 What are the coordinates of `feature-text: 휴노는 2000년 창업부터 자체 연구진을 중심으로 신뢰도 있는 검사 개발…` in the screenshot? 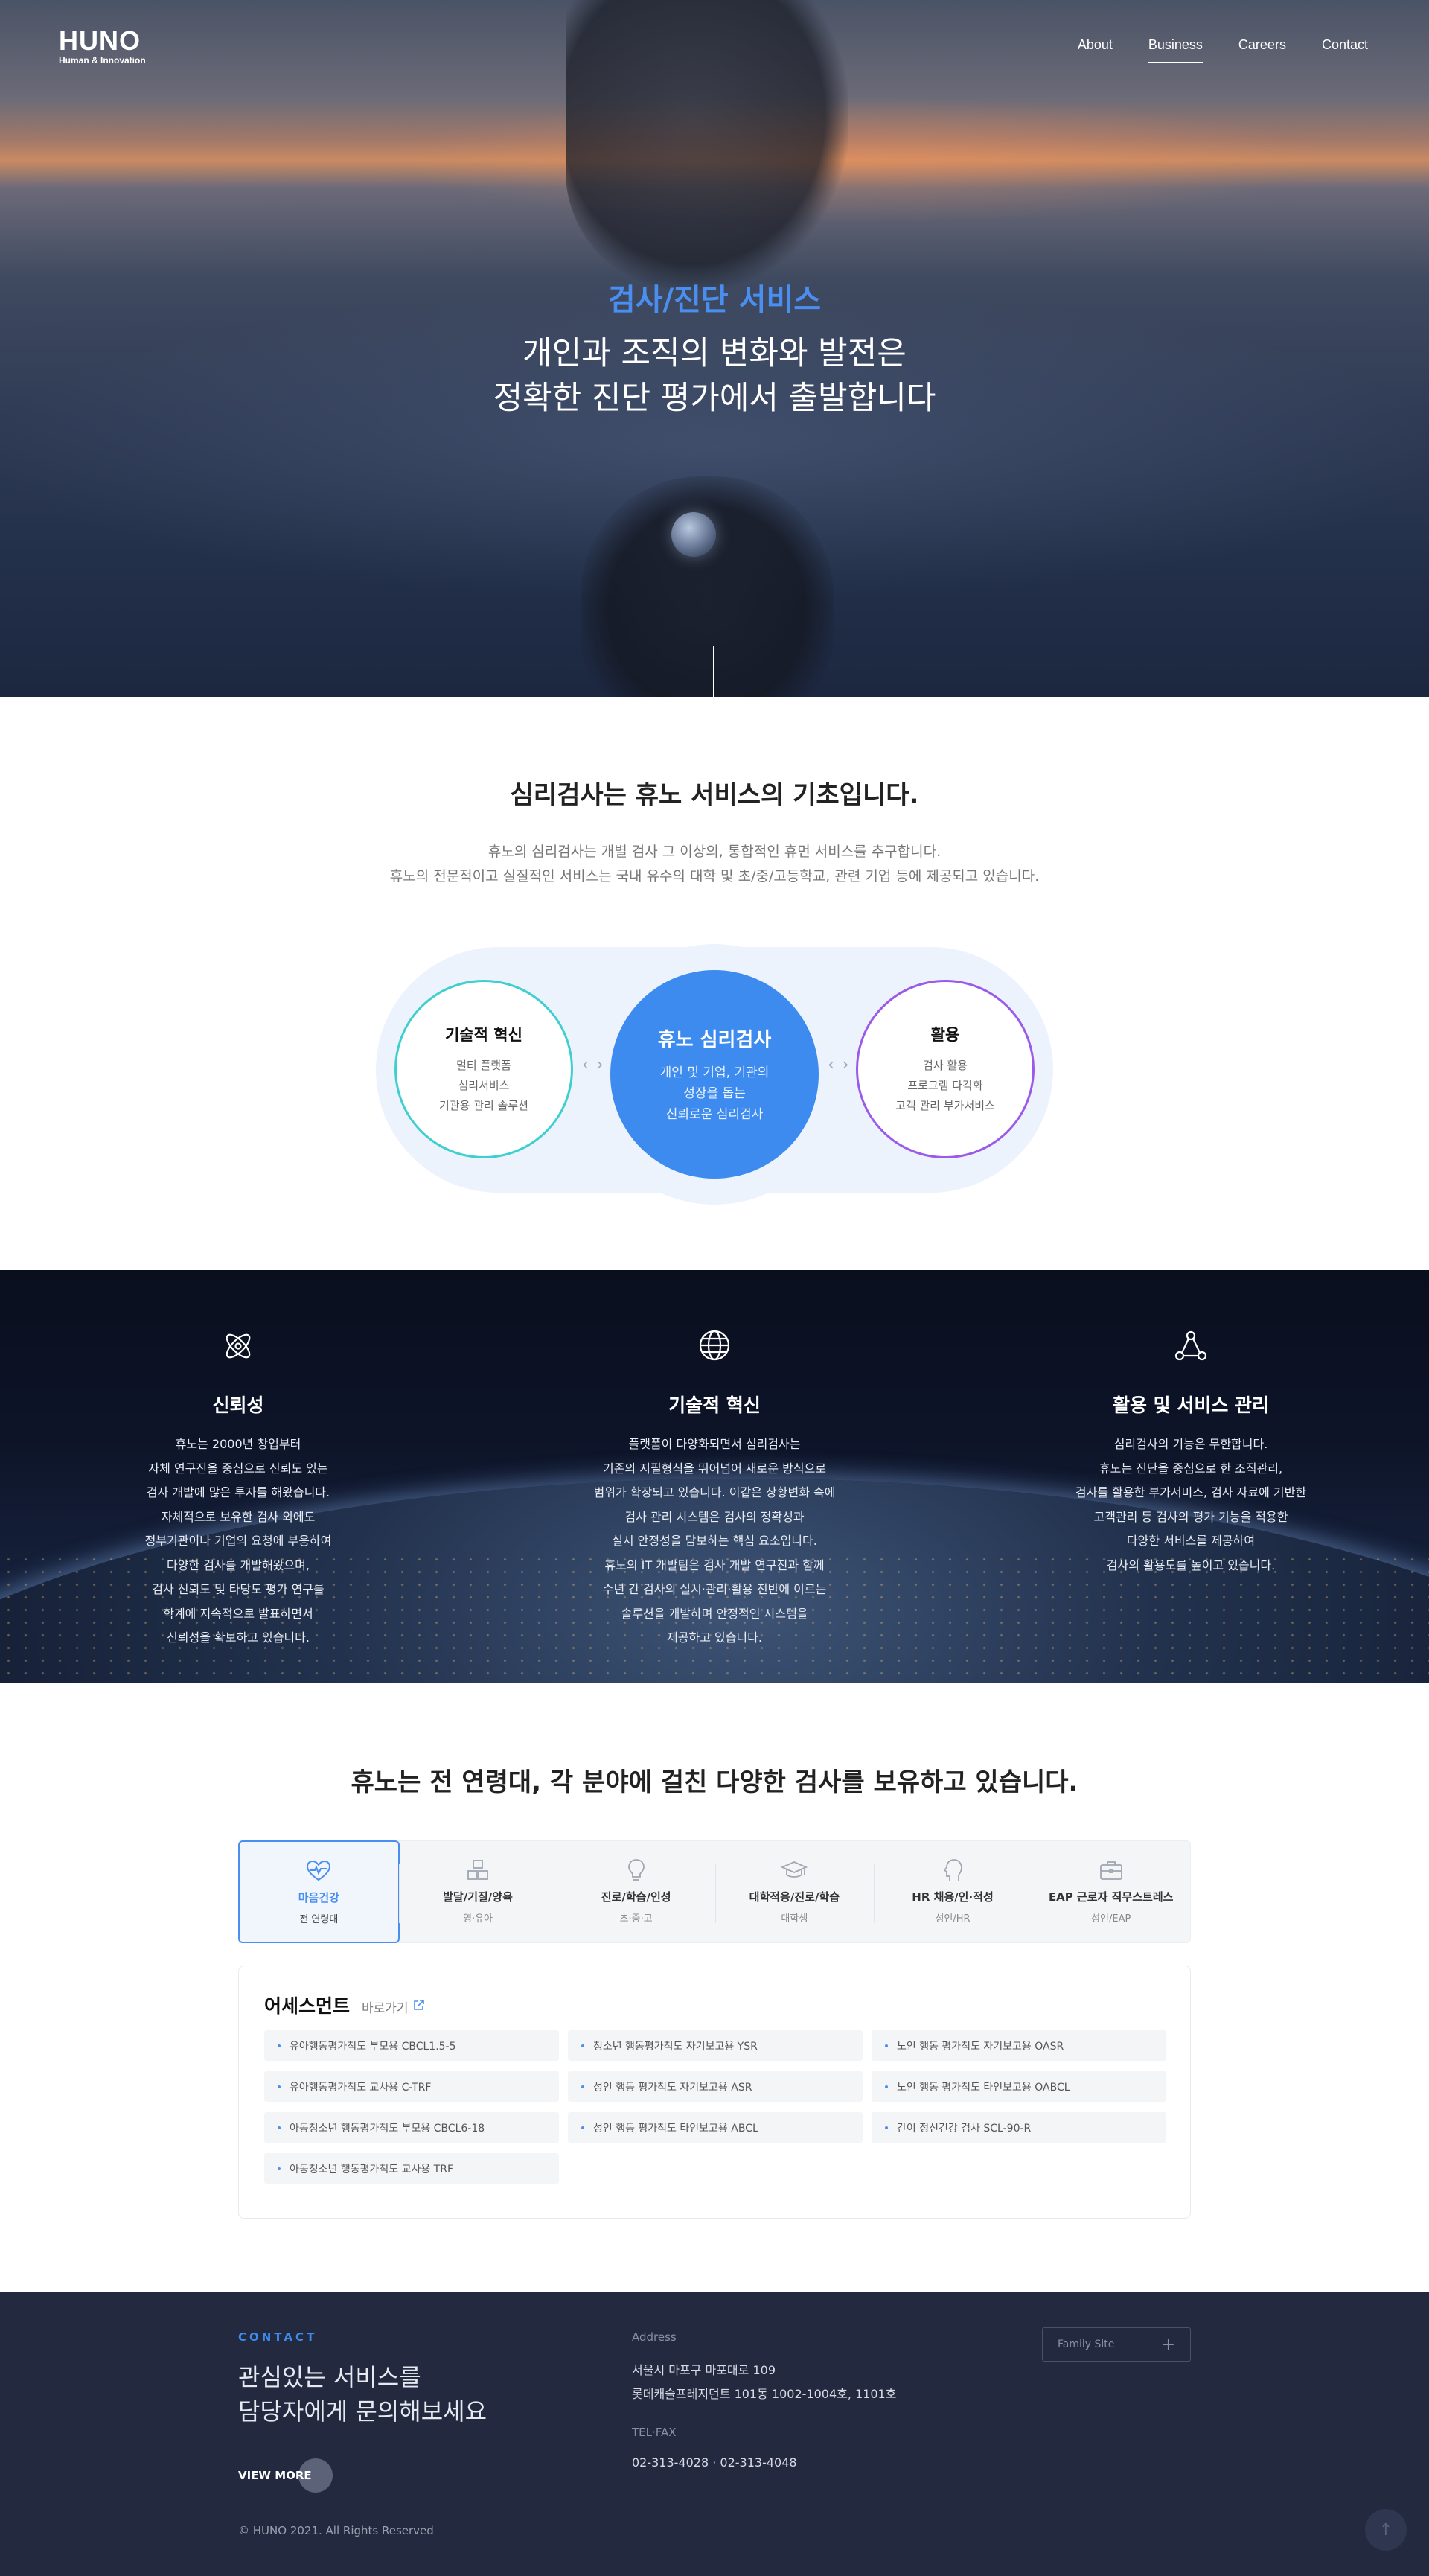 It's located at (238, 1541).